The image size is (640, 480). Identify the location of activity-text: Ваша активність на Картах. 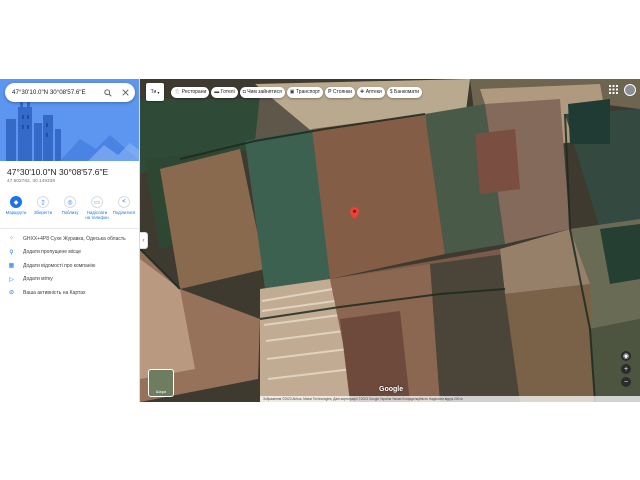
(54, 292).